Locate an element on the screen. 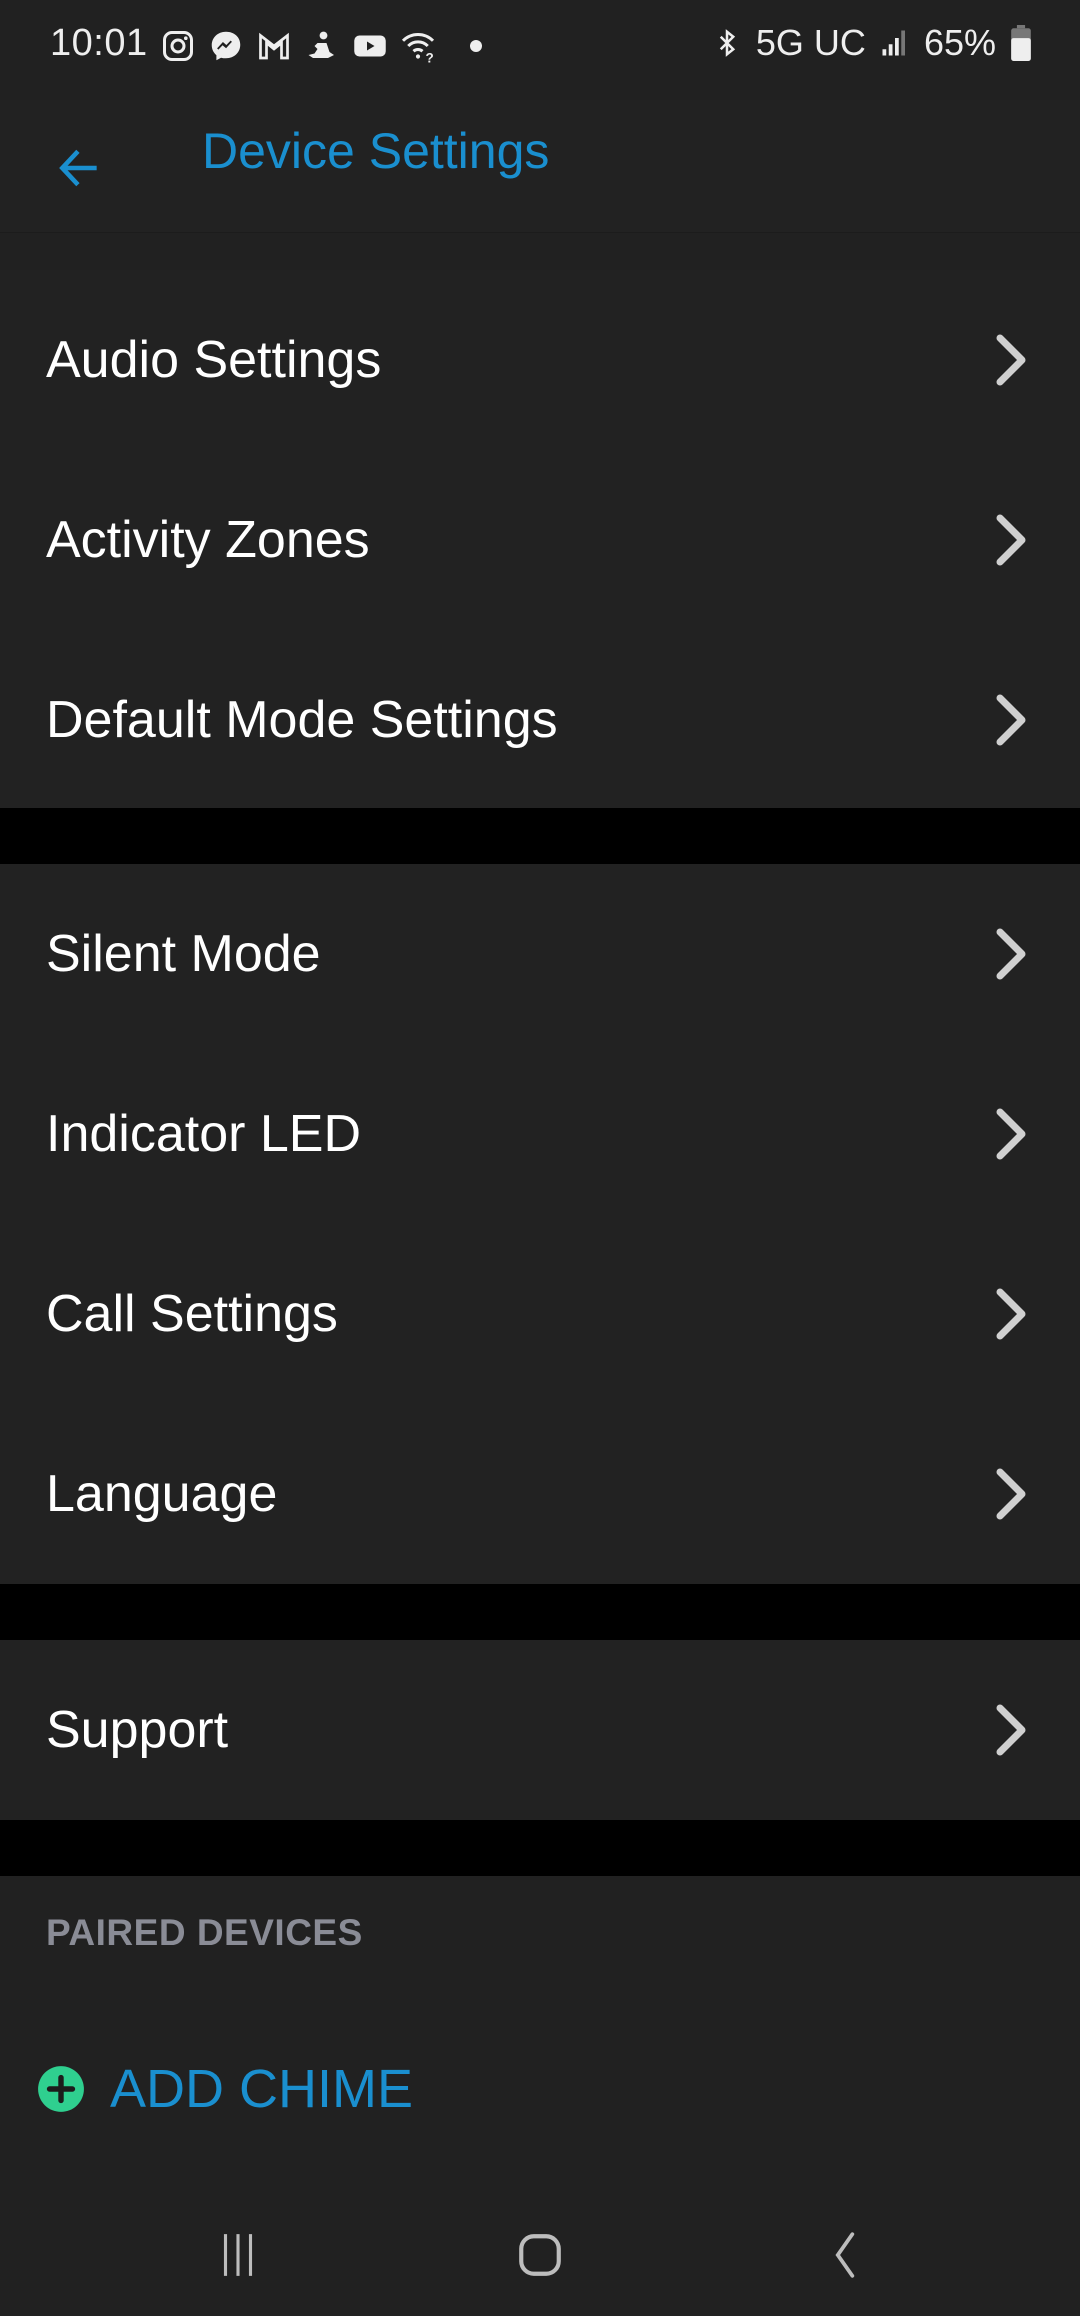 This screenshot has height=2316, width=1080. recents-button is located at coordinates (238, 2255).